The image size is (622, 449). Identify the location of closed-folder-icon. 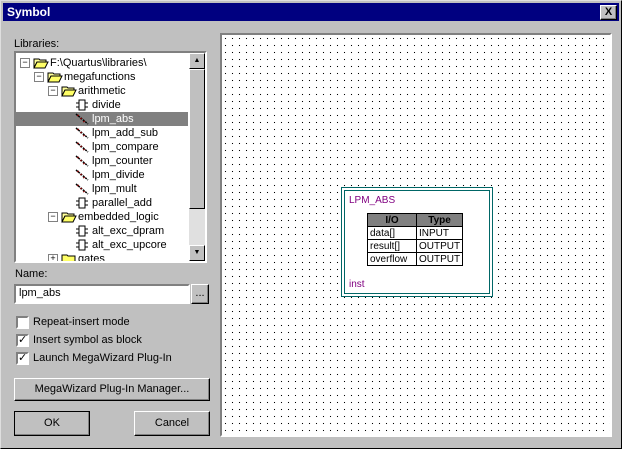
(68, 257).